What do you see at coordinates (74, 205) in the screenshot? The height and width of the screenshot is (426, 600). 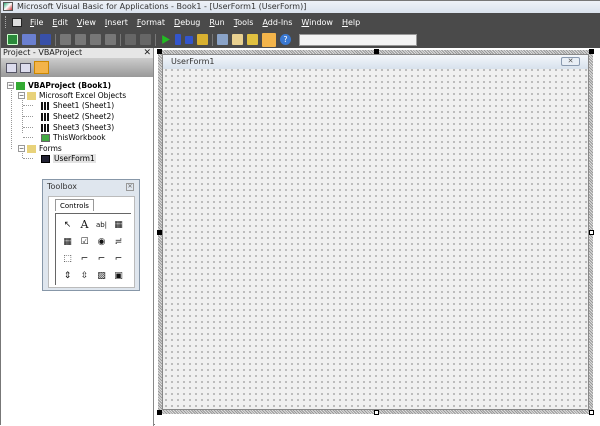 I see `tab-controls: Controls` at bounding box center [74, 205].